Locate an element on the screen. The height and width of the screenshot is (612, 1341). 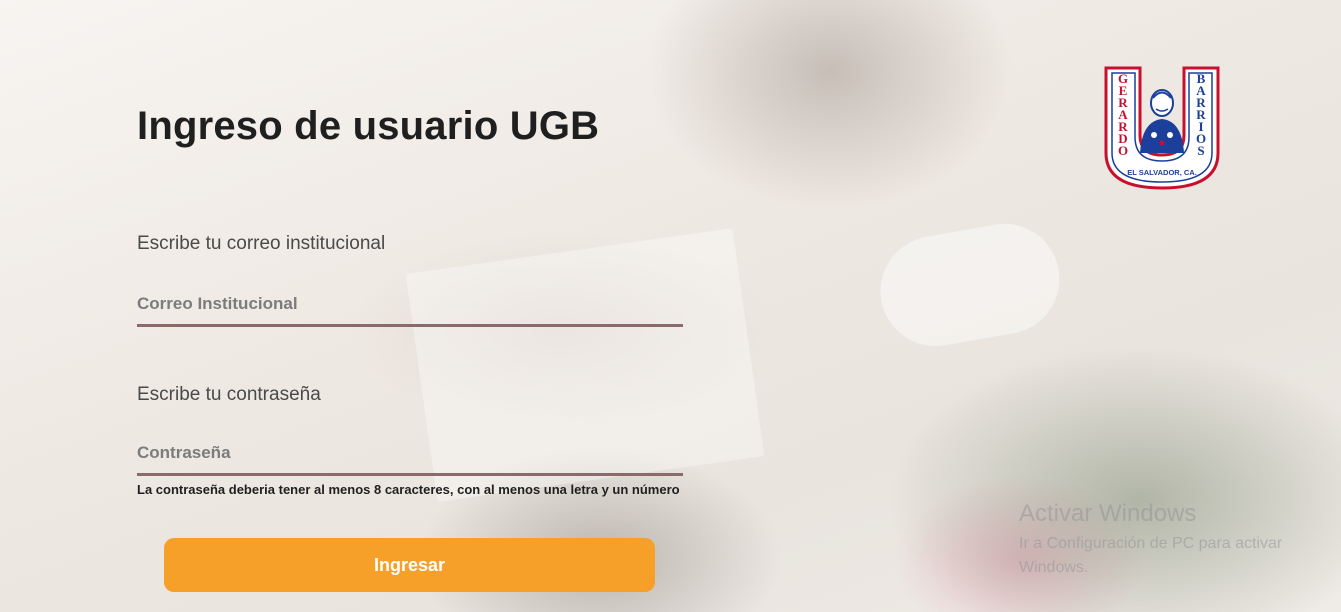
password-label: Escribe tu contraseña is located at coordinates (229, 394).